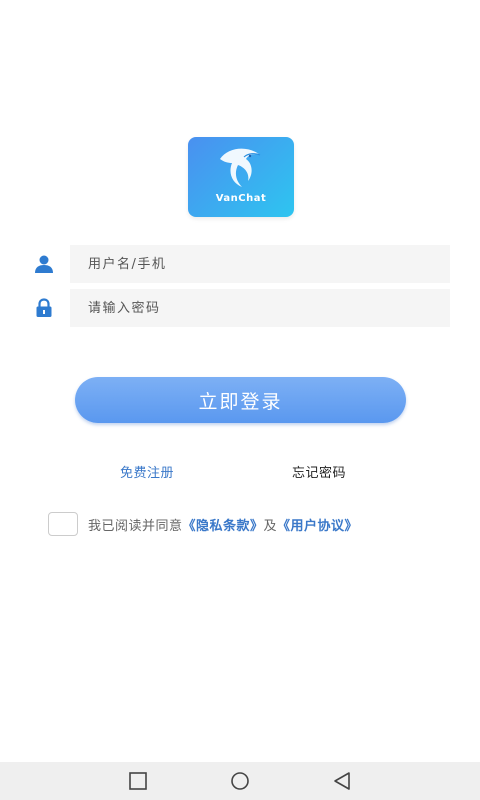  What do you see at coordinates (260, 308) in the screenshot?
I see `password-input` at bounding box center [260, 308].